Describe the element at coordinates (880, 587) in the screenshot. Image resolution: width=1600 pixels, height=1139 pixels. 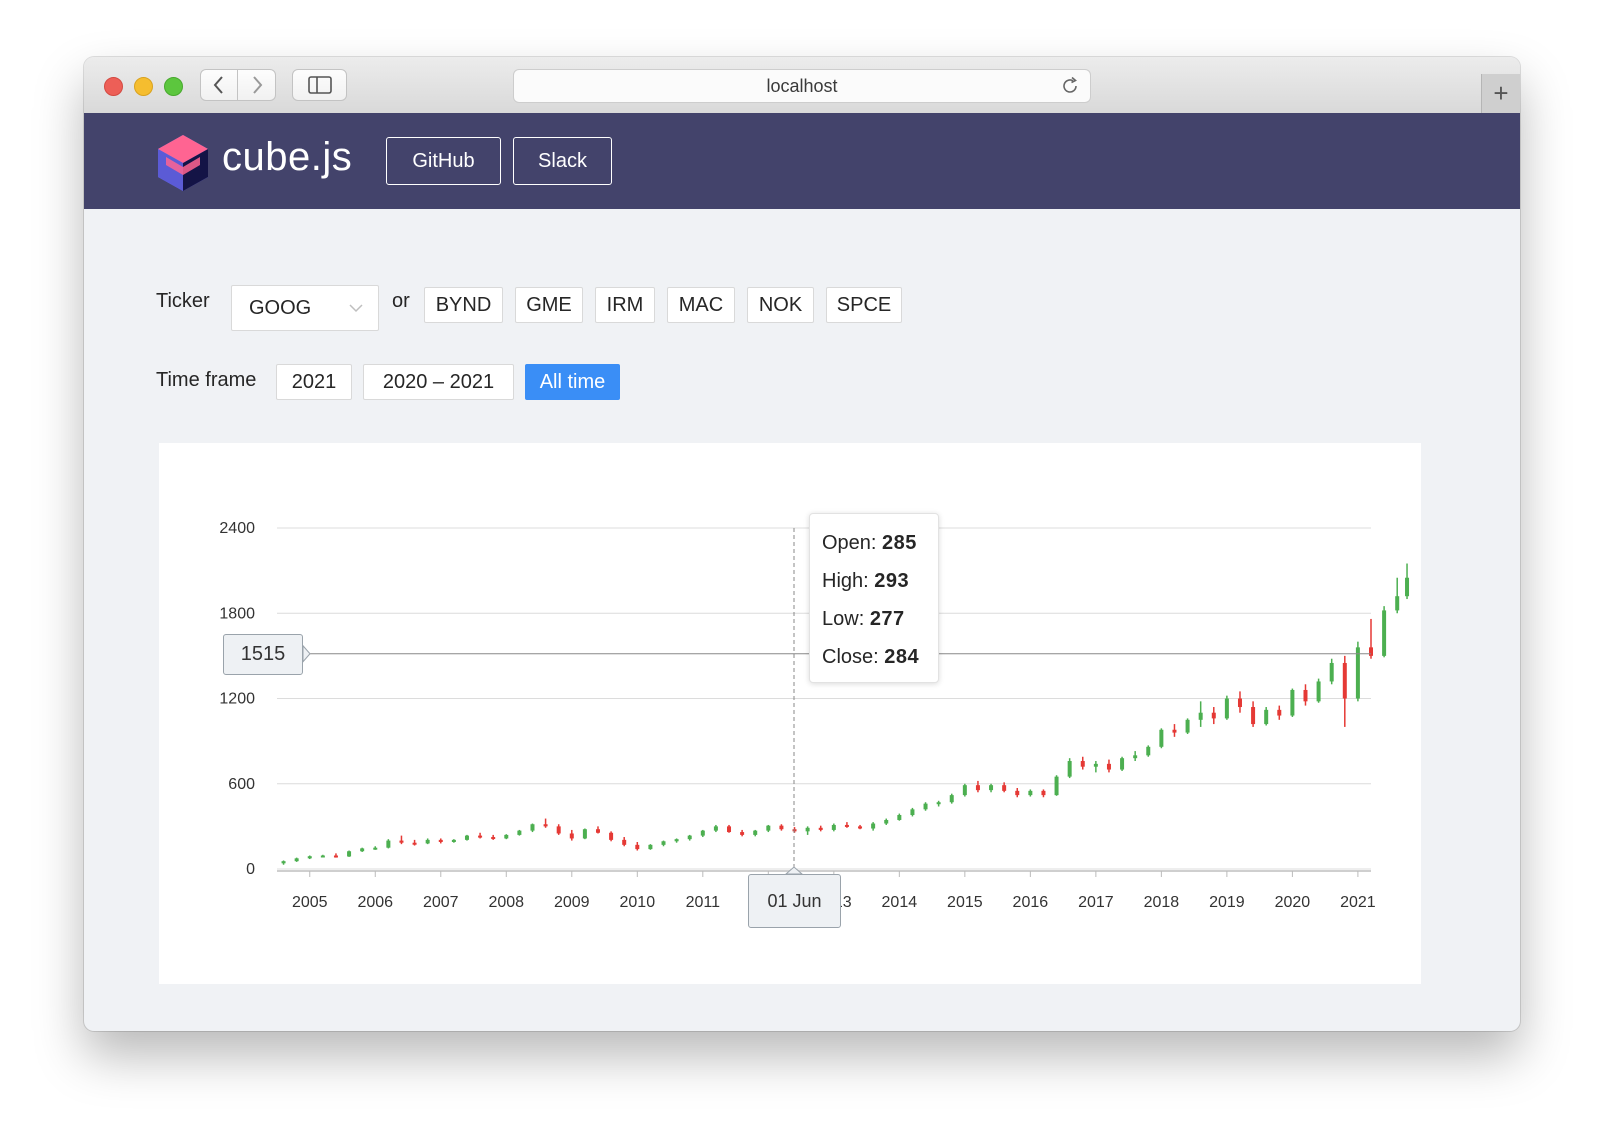
I see `tooltip-high-row: High: 293` at that location.